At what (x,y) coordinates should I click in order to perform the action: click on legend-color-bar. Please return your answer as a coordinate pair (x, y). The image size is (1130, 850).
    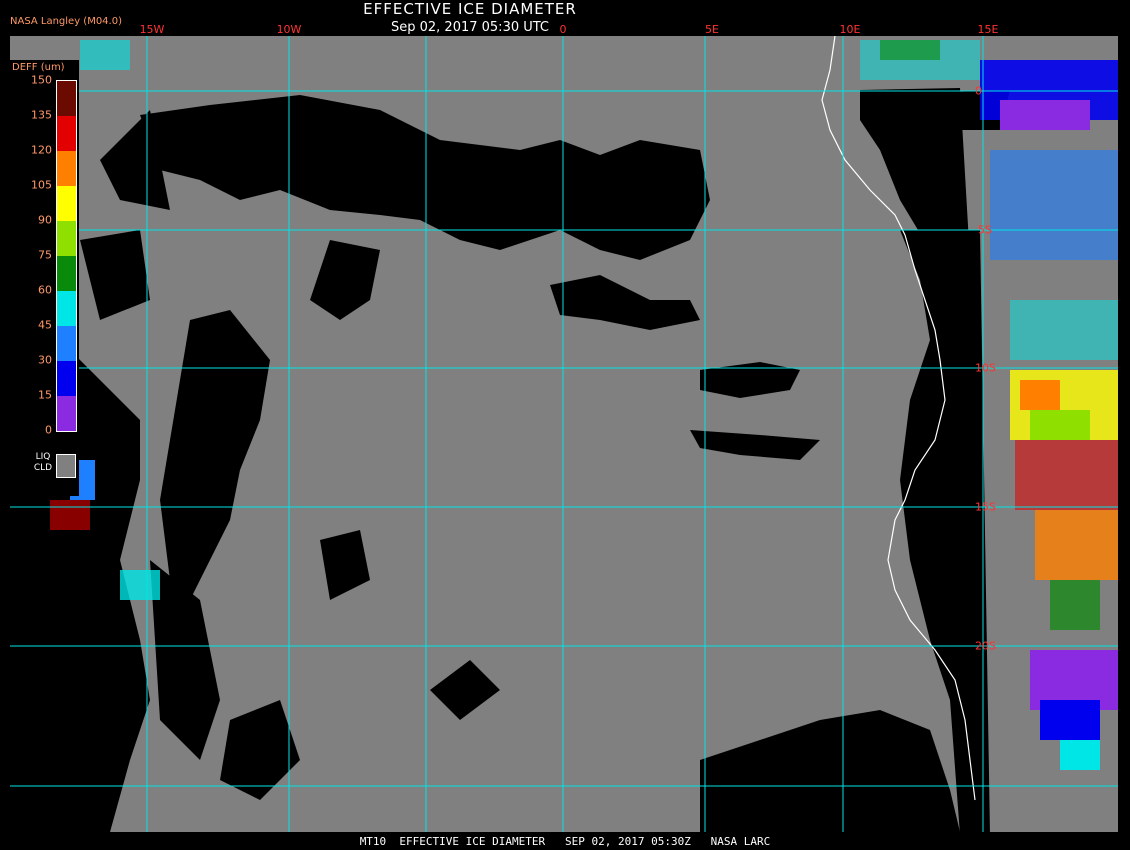
    Looking at the image, I should click on (66, 256).